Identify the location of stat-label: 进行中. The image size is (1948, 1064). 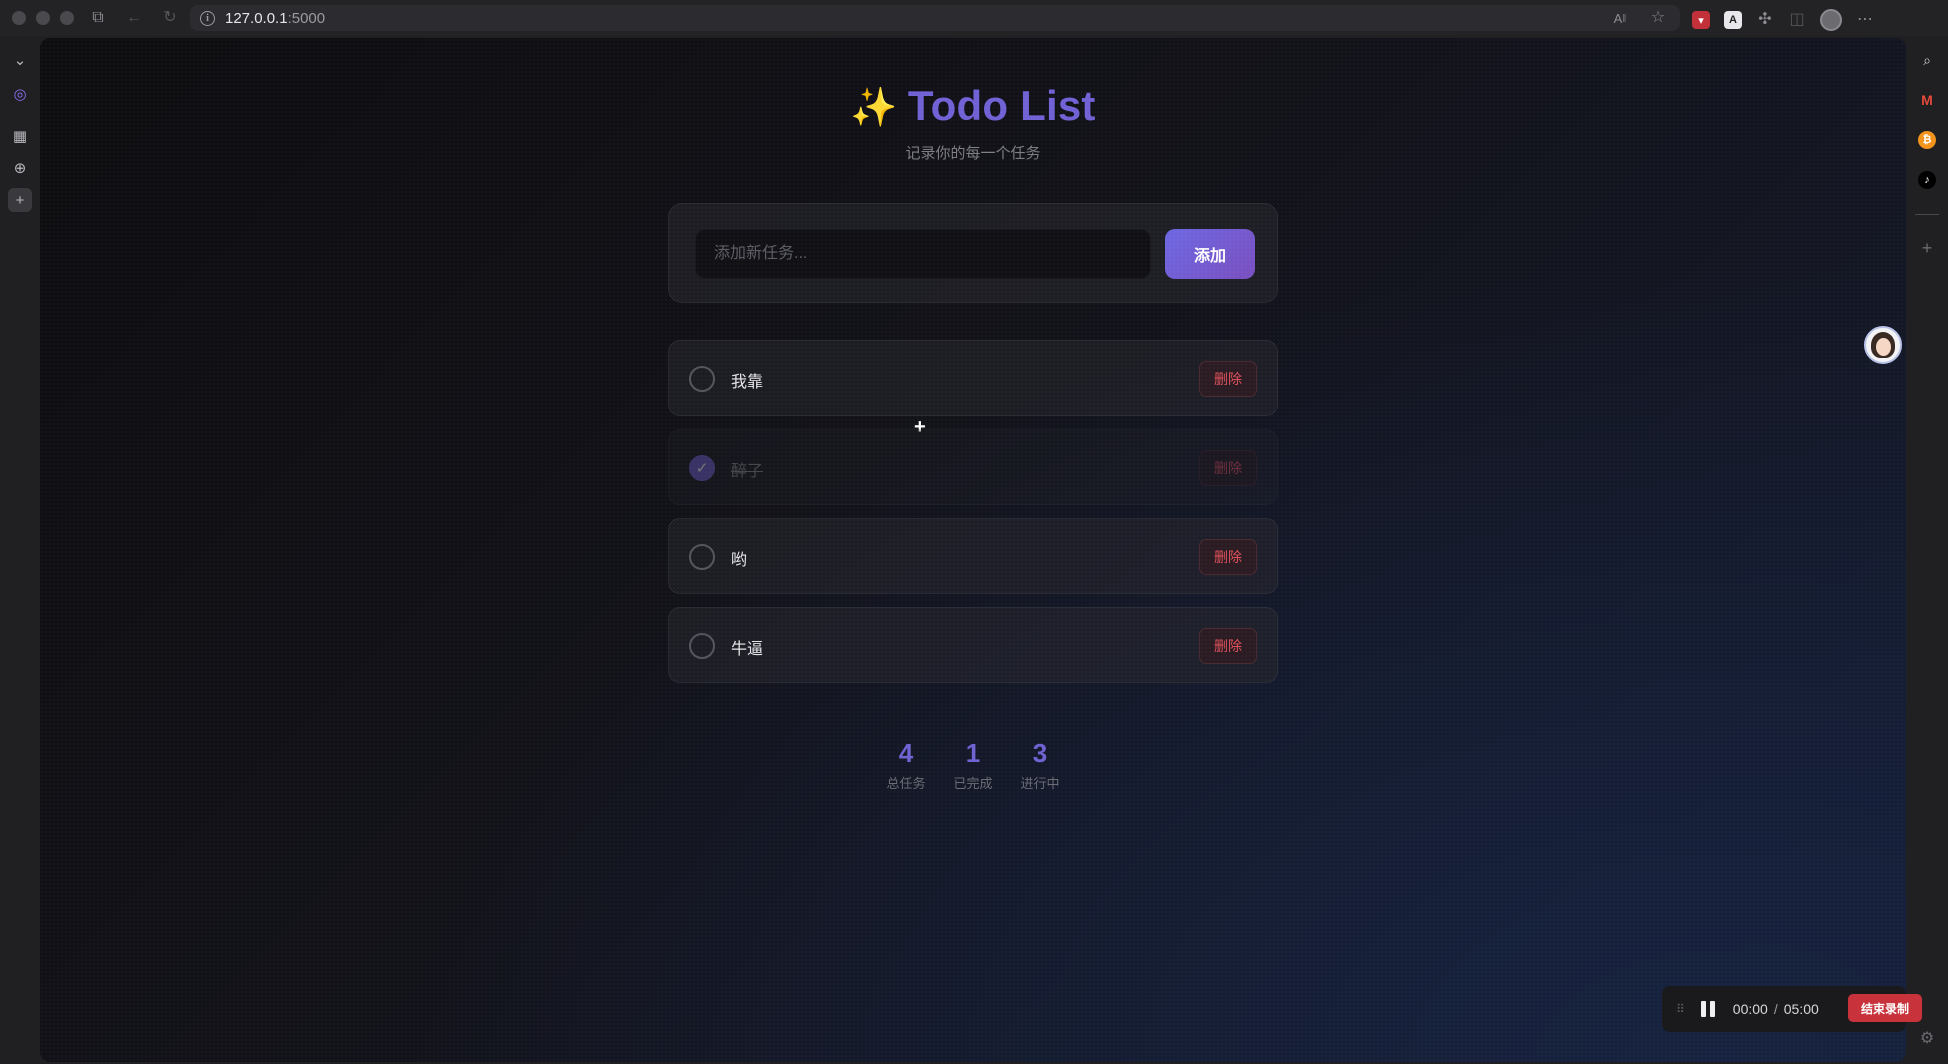
(1040, 783).